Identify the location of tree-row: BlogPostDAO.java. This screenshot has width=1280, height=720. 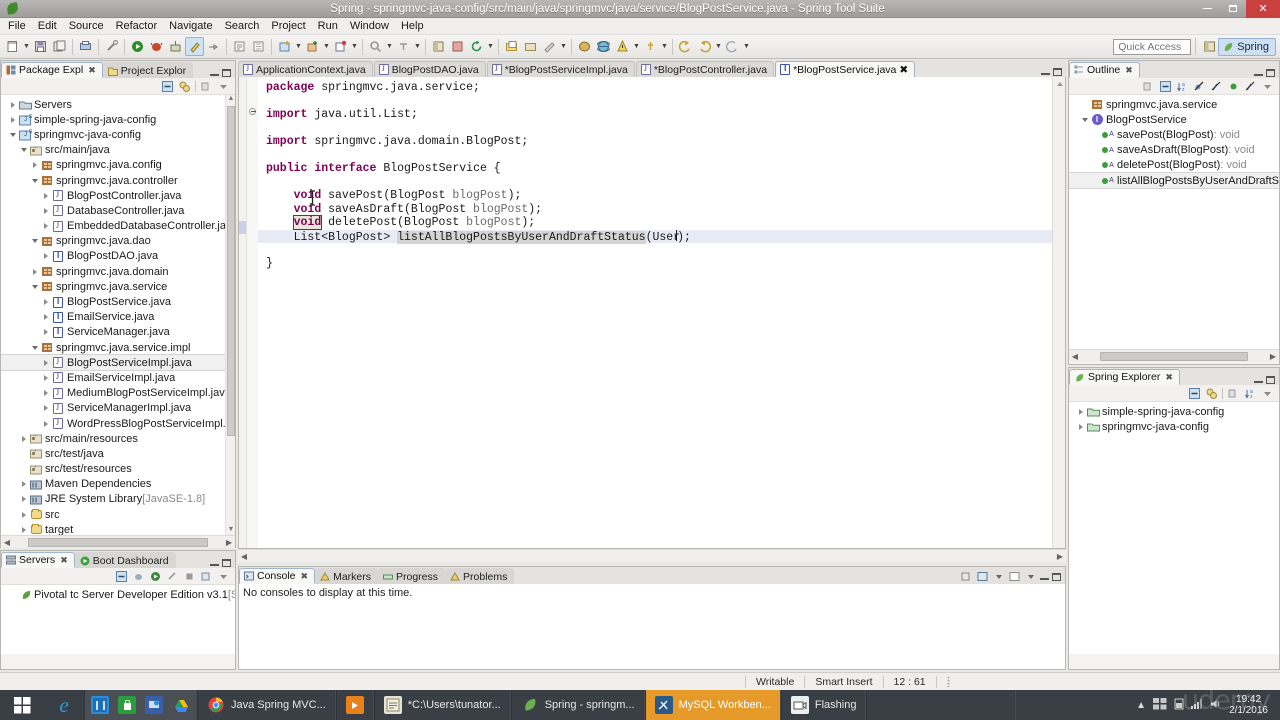
(118, 256).